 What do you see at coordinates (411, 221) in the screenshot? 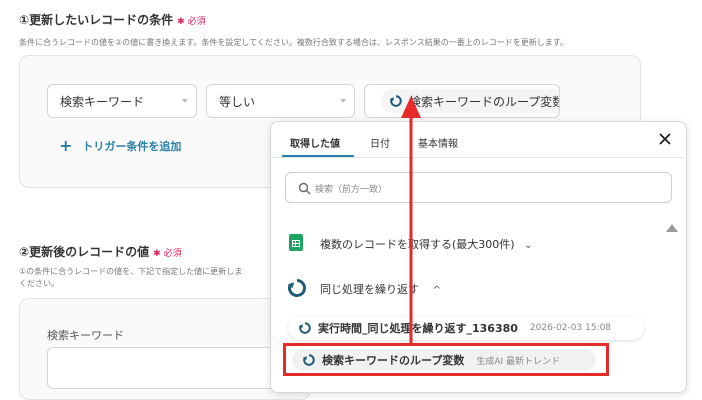
I see `arrow-annotation-icon` at bounding box center [411, 221].